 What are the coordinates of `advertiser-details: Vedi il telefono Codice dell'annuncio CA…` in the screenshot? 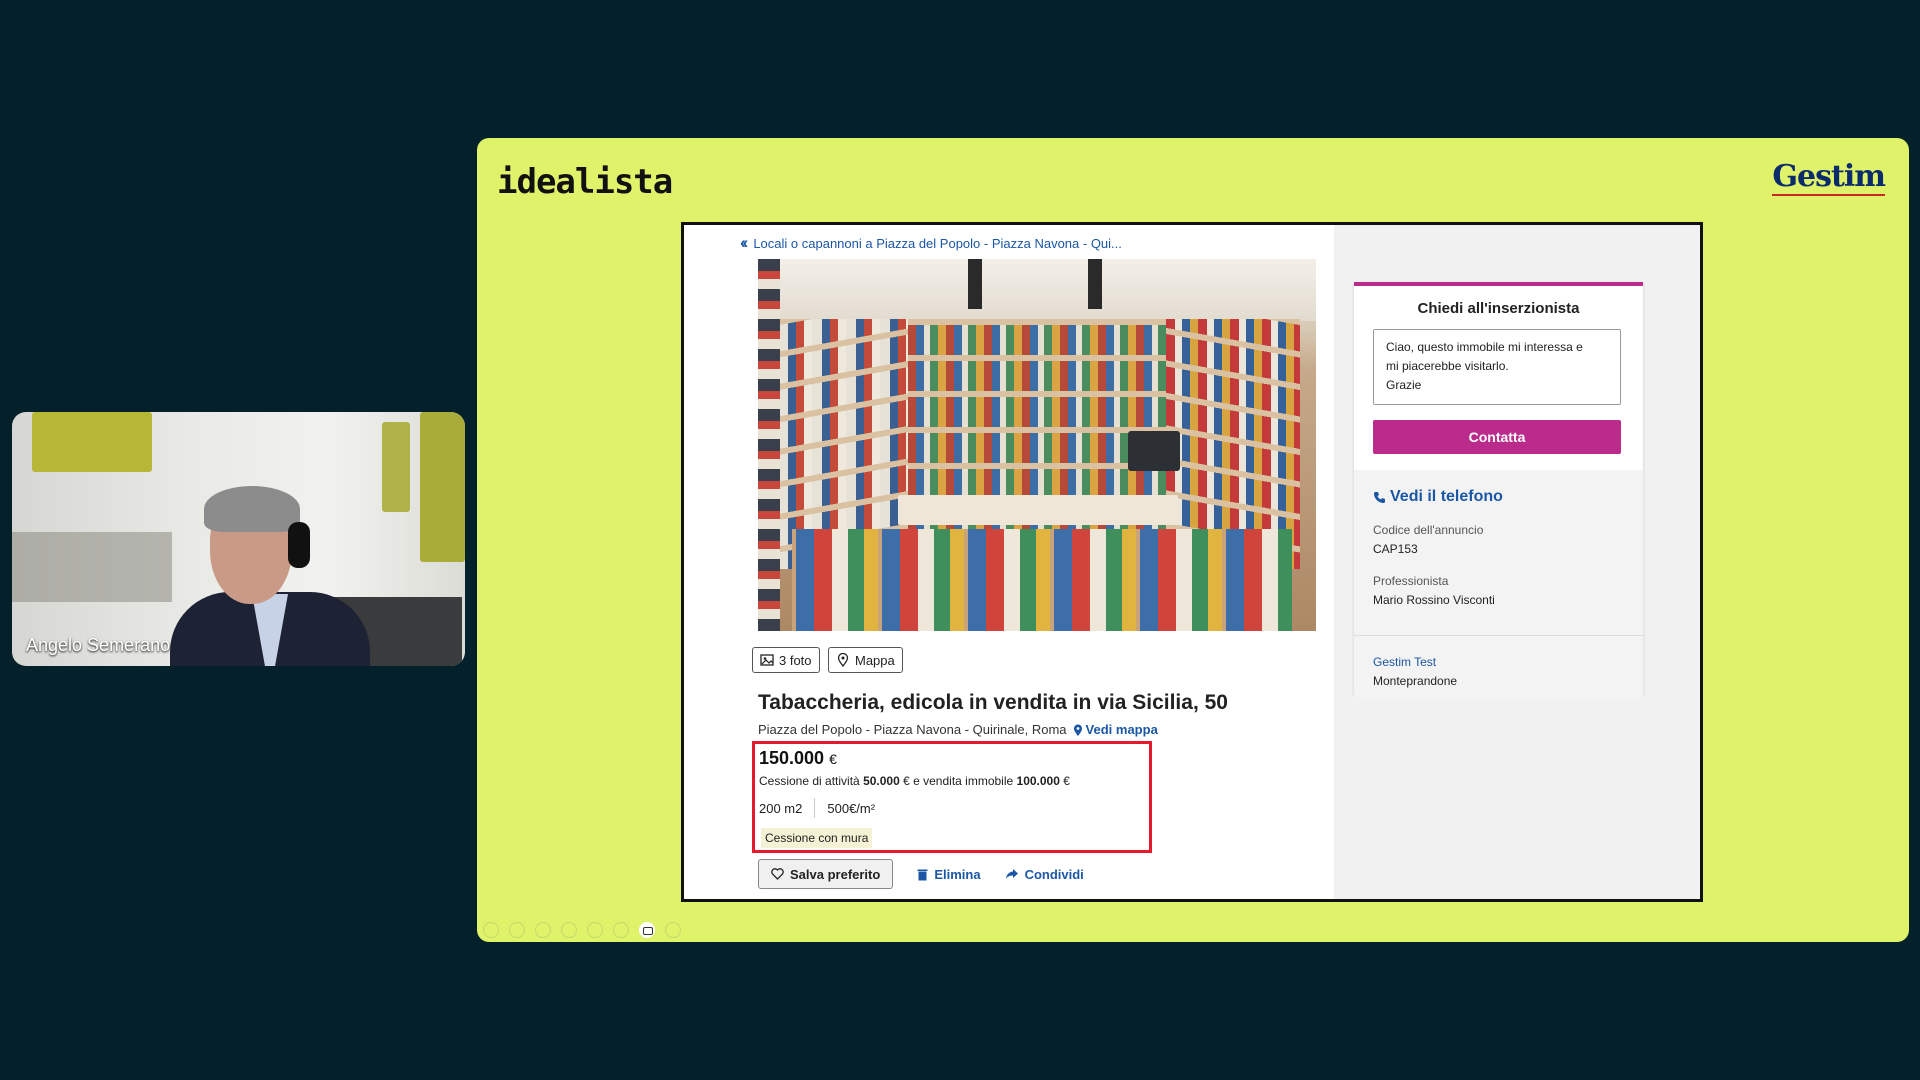 It's located at (1498, 584).